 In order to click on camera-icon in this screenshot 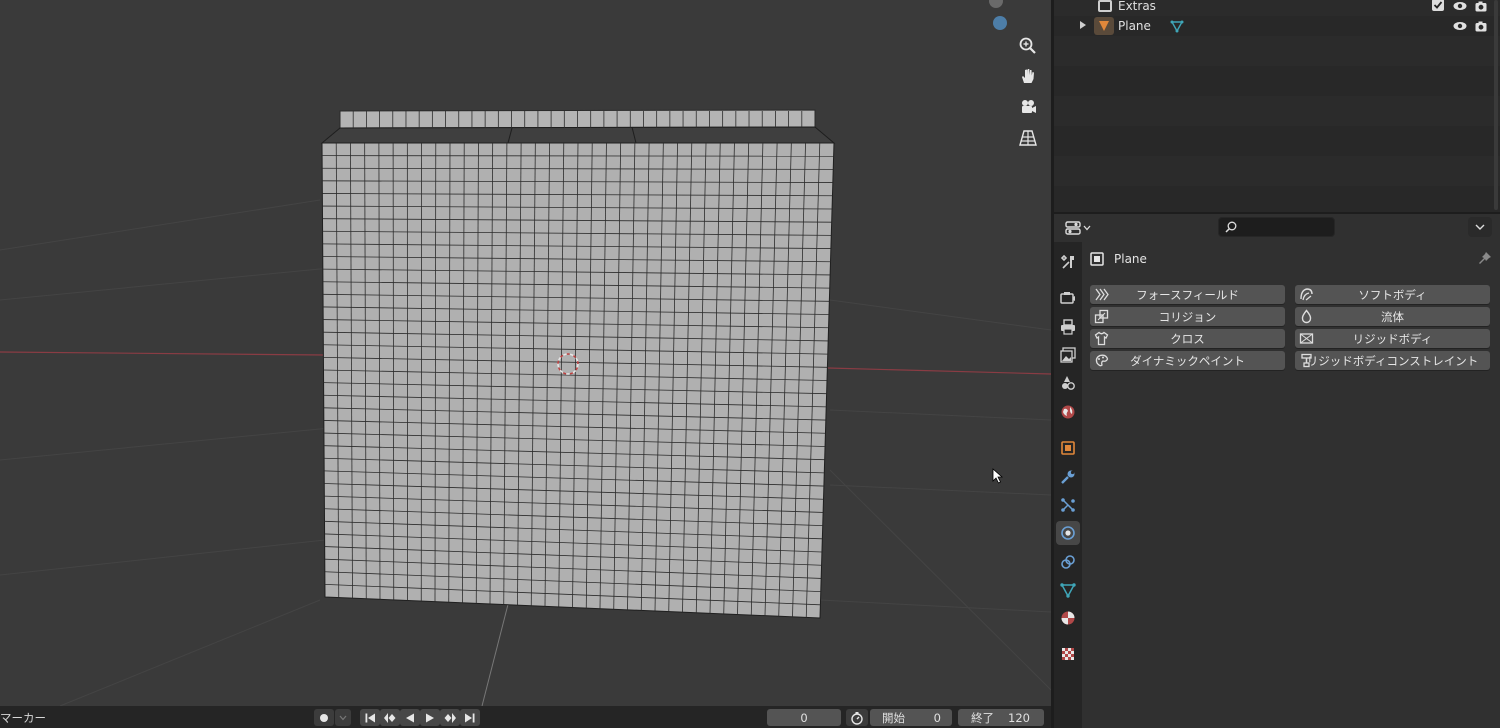, I will do `click(1029, 106)`.